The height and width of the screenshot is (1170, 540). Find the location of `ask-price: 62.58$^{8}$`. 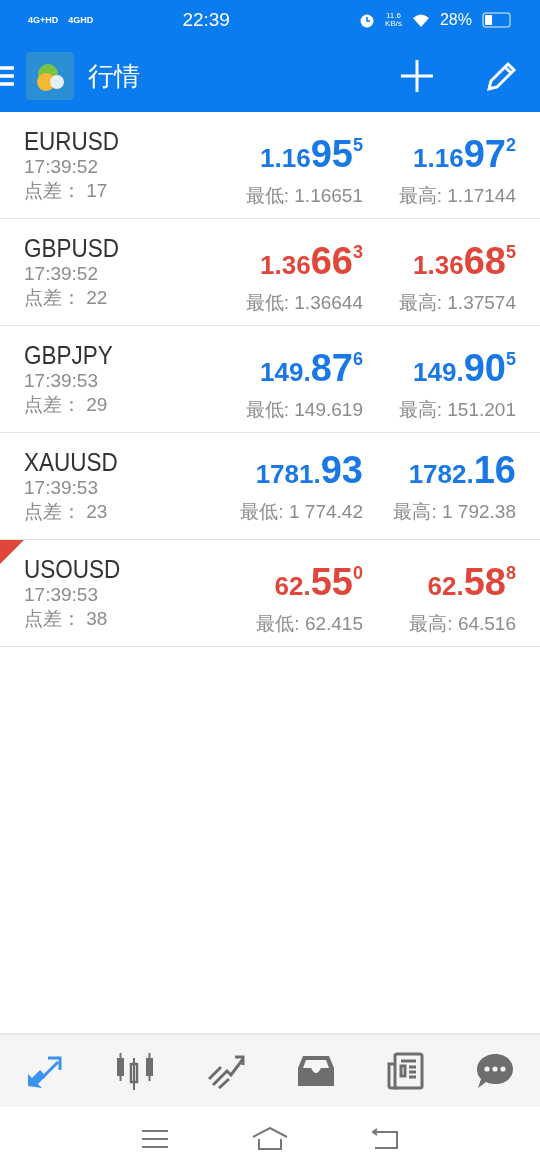

ask-price: 62.58$^{8}$ is located at coordinates (471, 582).